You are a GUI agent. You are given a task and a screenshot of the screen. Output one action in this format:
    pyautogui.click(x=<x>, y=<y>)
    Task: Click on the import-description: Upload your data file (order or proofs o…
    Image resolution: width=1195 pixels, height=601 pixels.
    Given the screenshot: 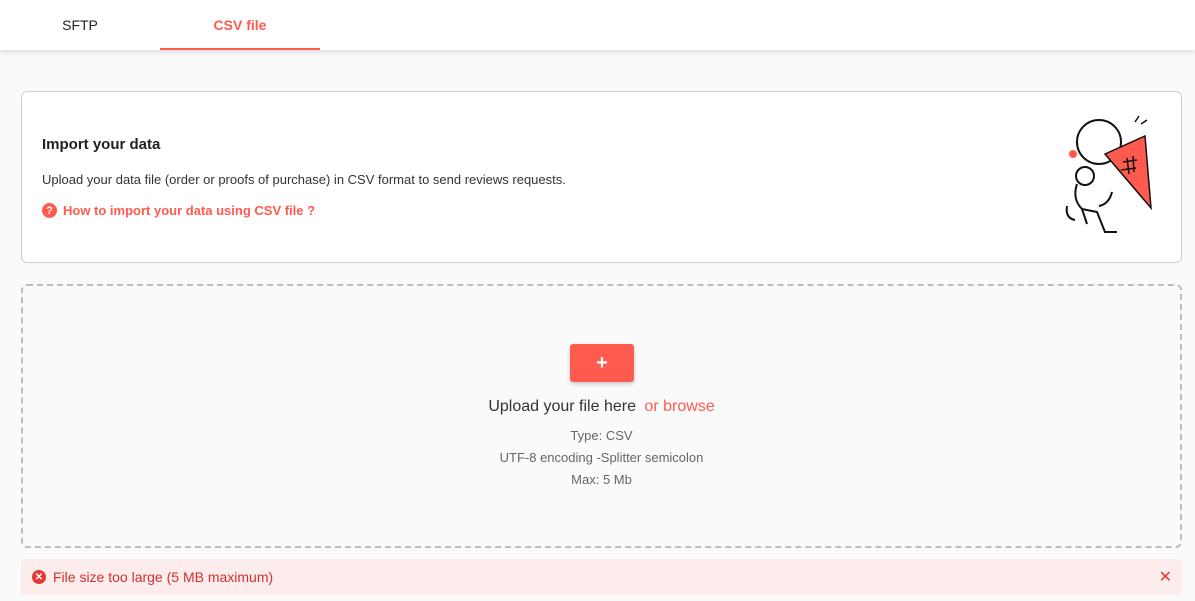 What is the action you would take?
    pyautogui.click(x=304, y=179)
    